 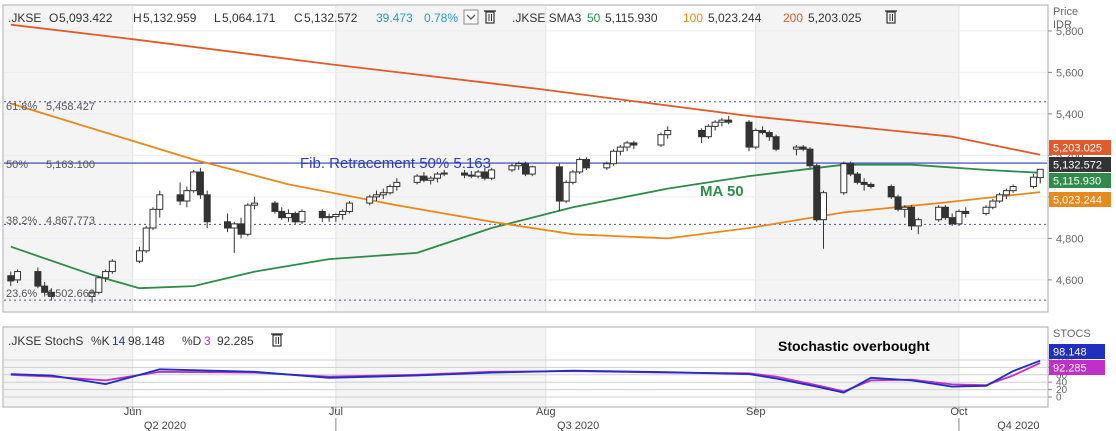 What do you see at coordinates (578, 425) in the screenshot?
I see `quarter-label: Q3 2020` at bounding box center [578, 425].